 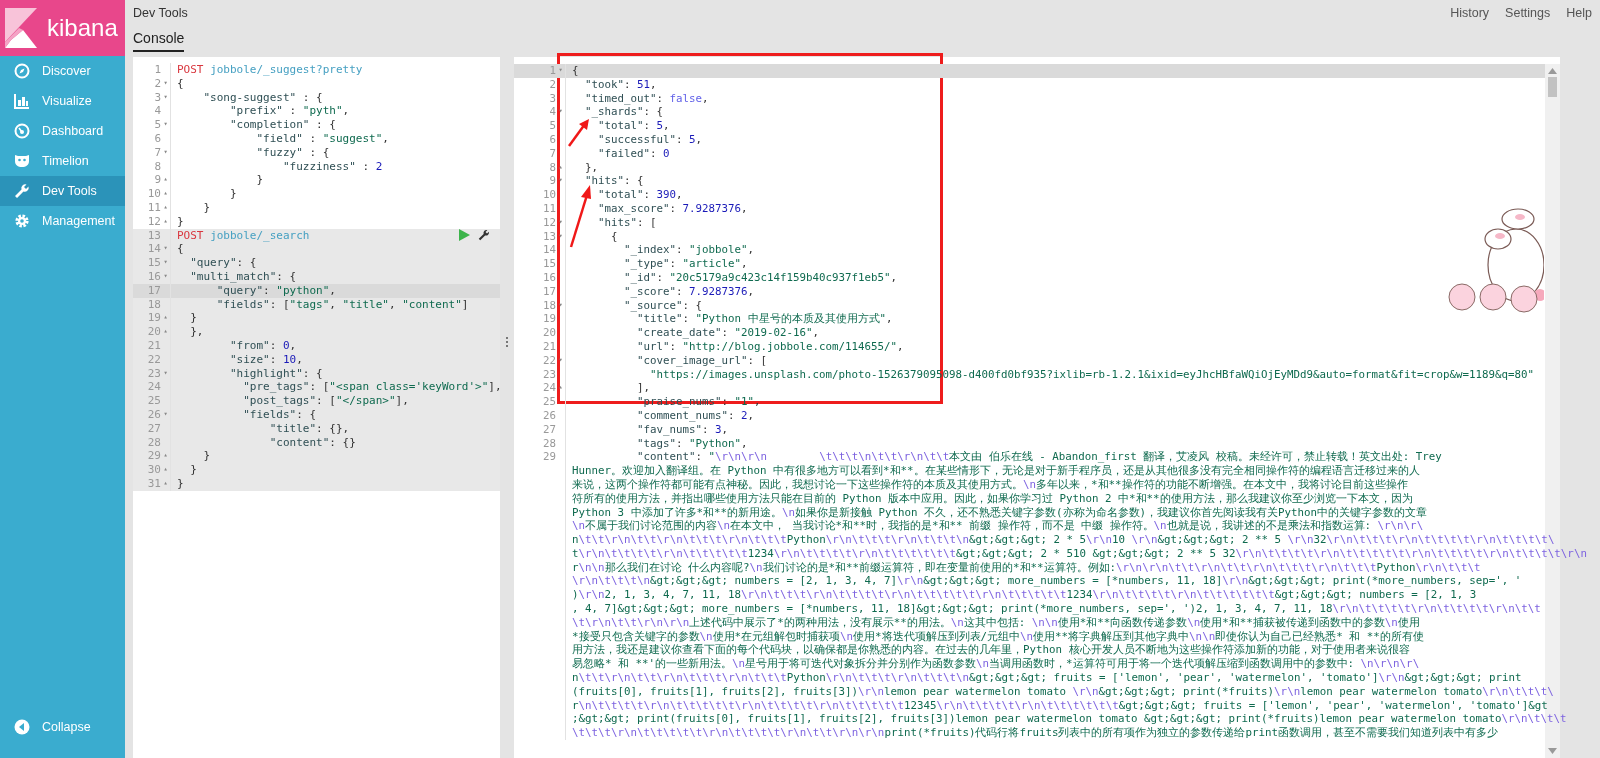 What do you see at coordinates (646, 98) in the screenshot?
I see `code-line: "timed_out": false,` at bounding box center [646, 98].